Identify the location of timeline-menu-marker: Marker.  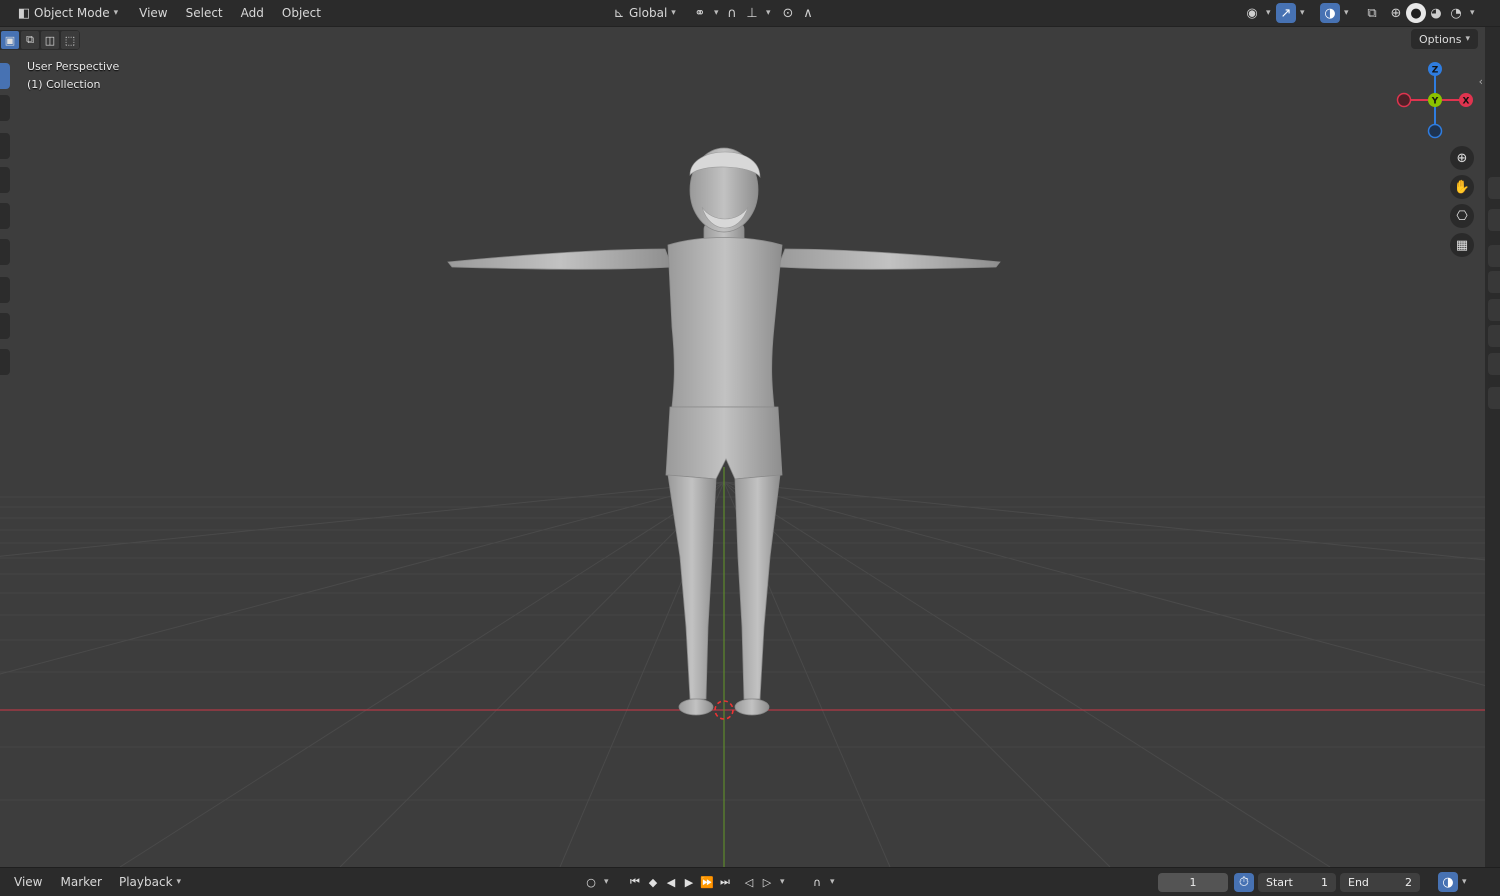
(80, 882).